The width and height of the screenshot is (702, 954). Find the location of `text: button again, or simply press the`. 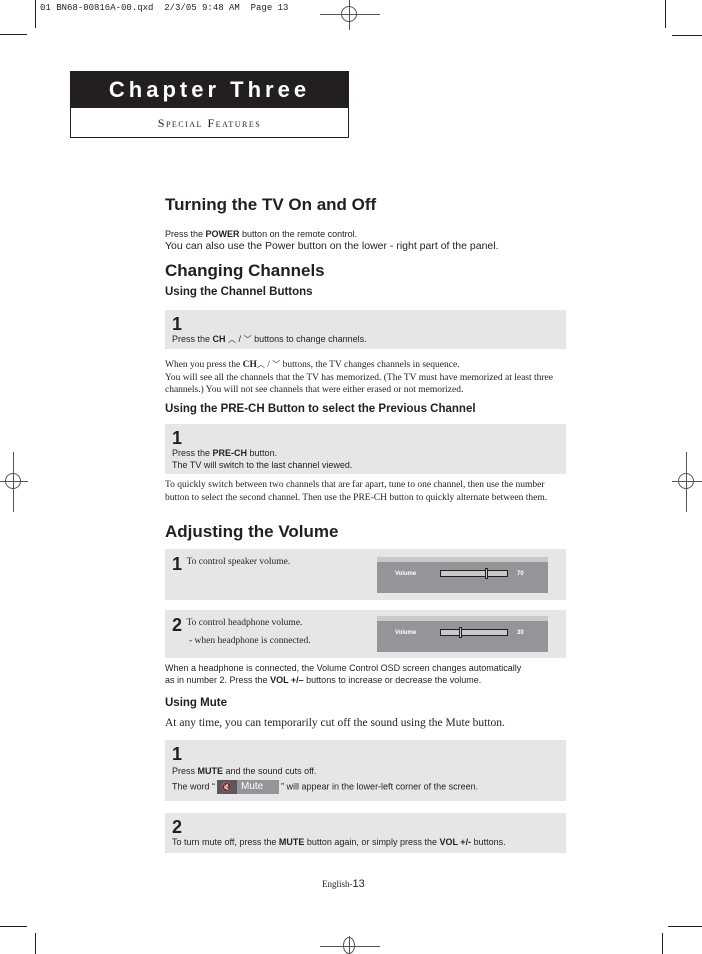

text: button again, or simply press the is located at coordinates (372, 842).